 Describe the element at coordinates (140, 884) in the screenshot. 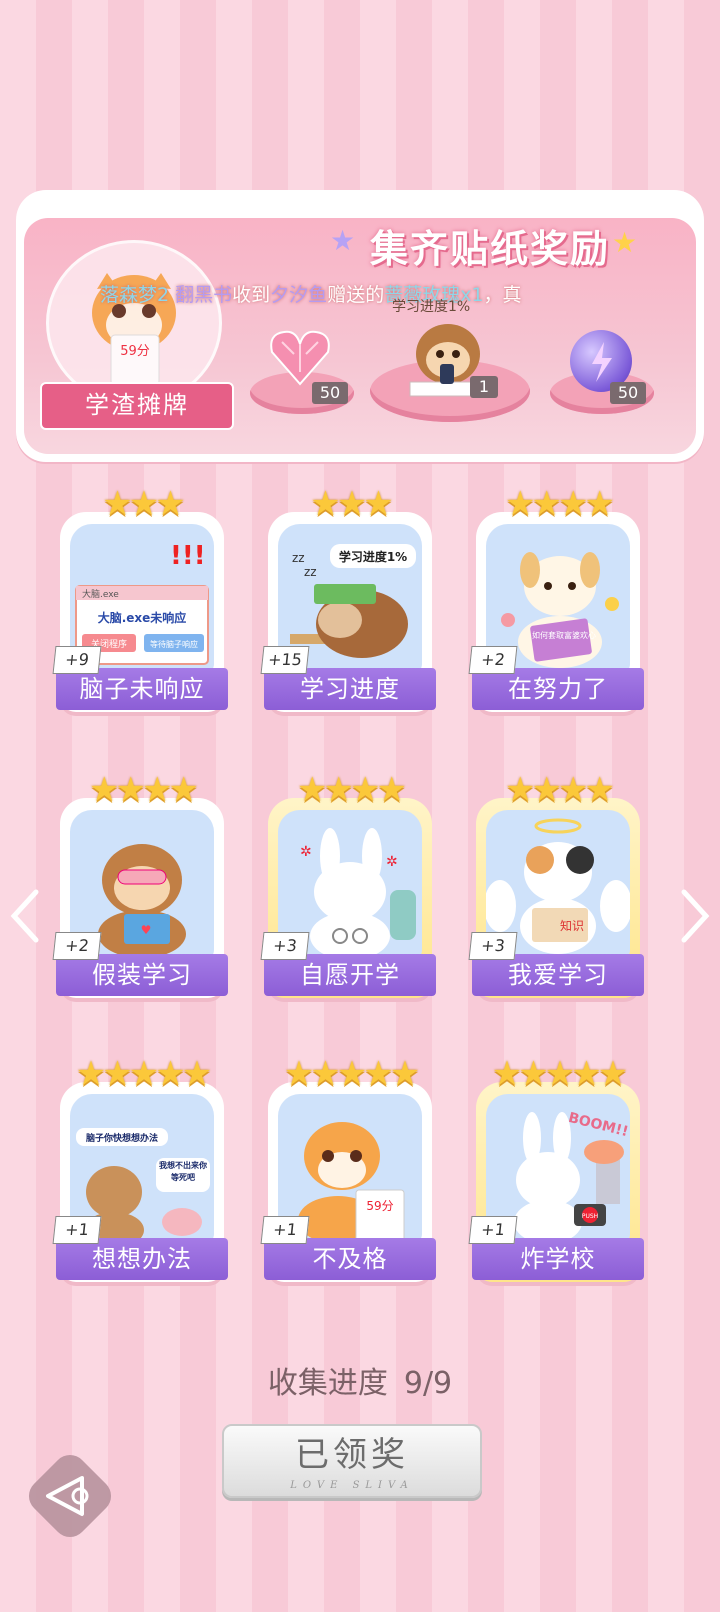

I see `sticker-card: ♥ ★★★★ 假装学习 +2` at that location.